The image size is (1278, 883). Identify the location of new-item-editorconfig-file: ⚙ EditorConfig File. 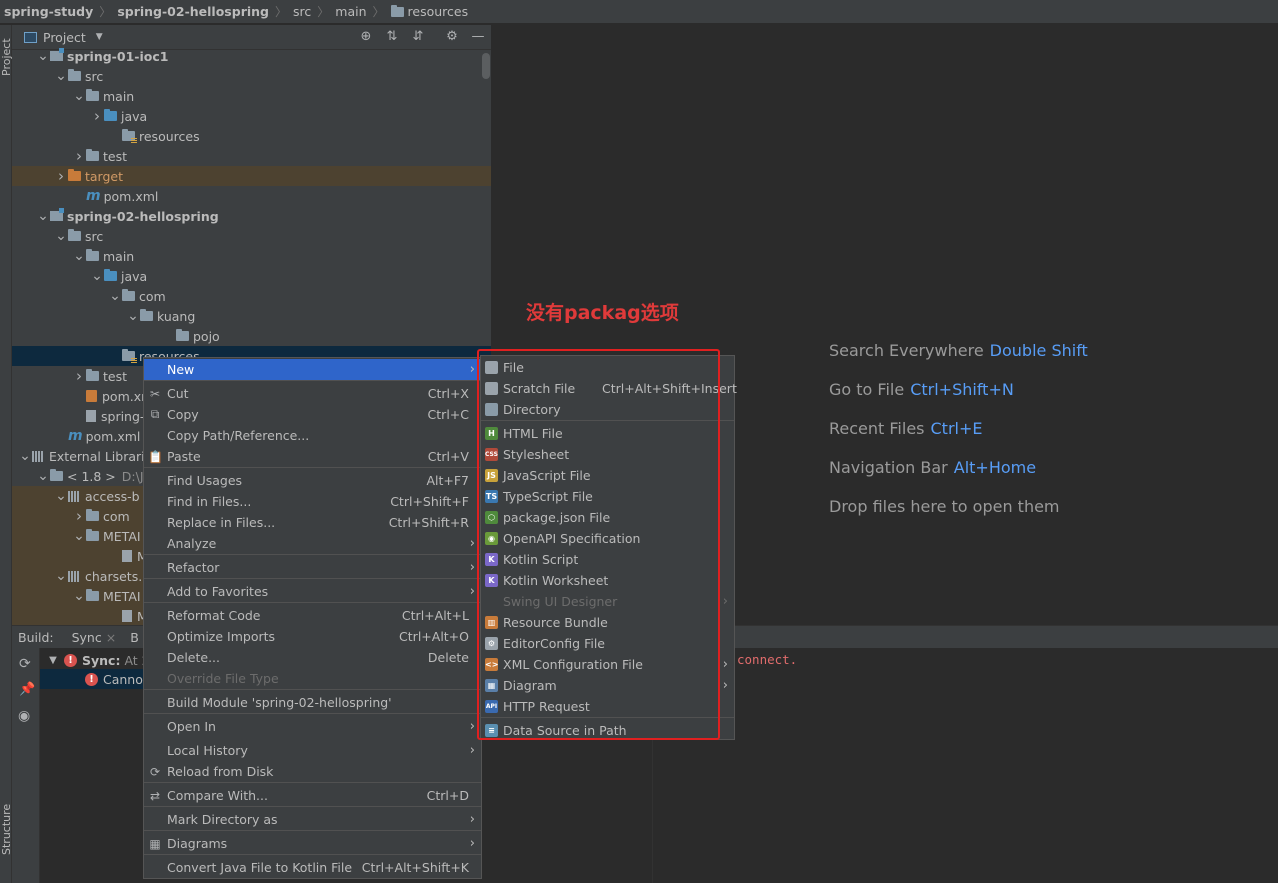
(607, 643).